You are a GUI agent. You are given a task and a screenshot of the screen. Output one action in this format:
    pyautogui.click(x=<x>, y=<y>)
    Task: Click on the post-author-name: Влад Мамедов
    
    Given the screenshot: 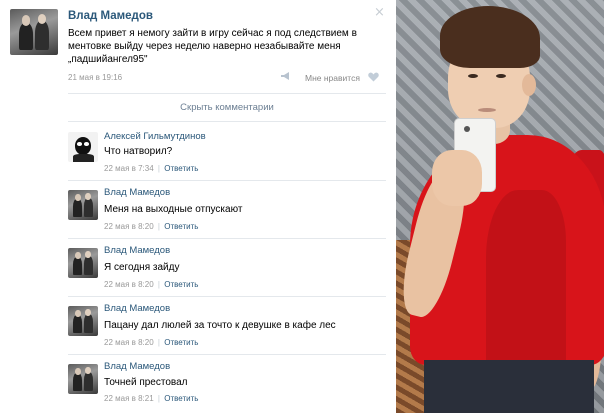 What is the action you would take?
    pyautogui.click(x=110, y=16)
    